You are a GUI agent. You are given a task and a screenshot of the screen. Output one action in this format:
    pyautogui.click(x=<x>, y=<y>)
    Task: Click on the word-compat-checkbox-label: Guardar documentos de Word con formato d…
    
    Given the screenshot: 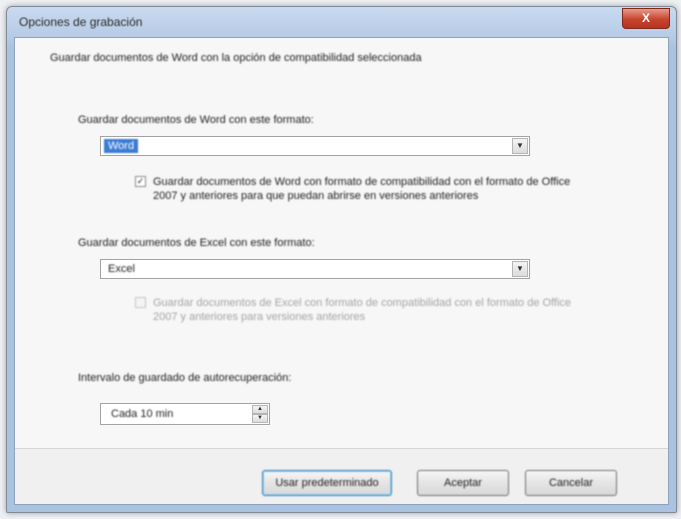 What is the action you would take?
    pyautogui.click(x=362, y=189)
    